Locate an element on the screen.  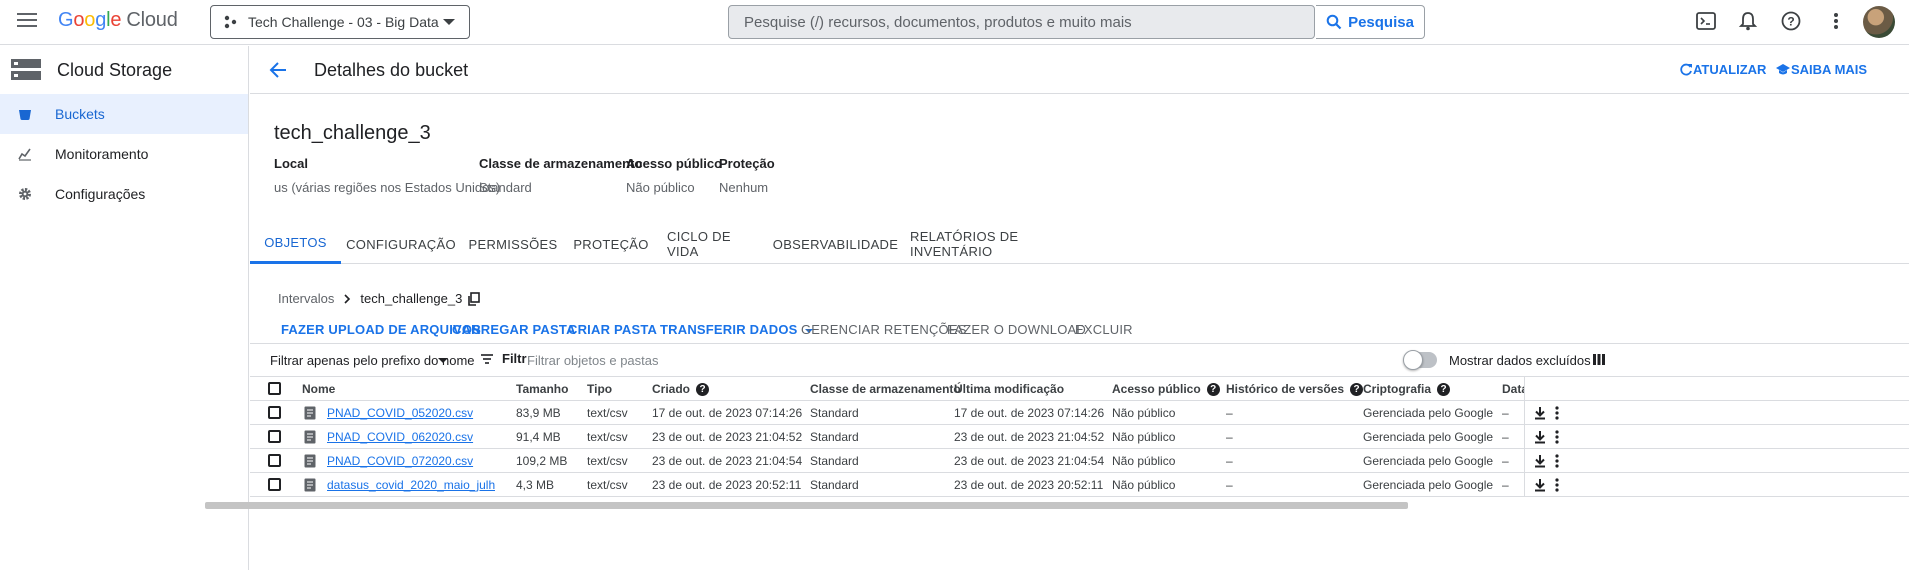
sidebar-item-settings: Configurações is located at coordinates (124, 194).